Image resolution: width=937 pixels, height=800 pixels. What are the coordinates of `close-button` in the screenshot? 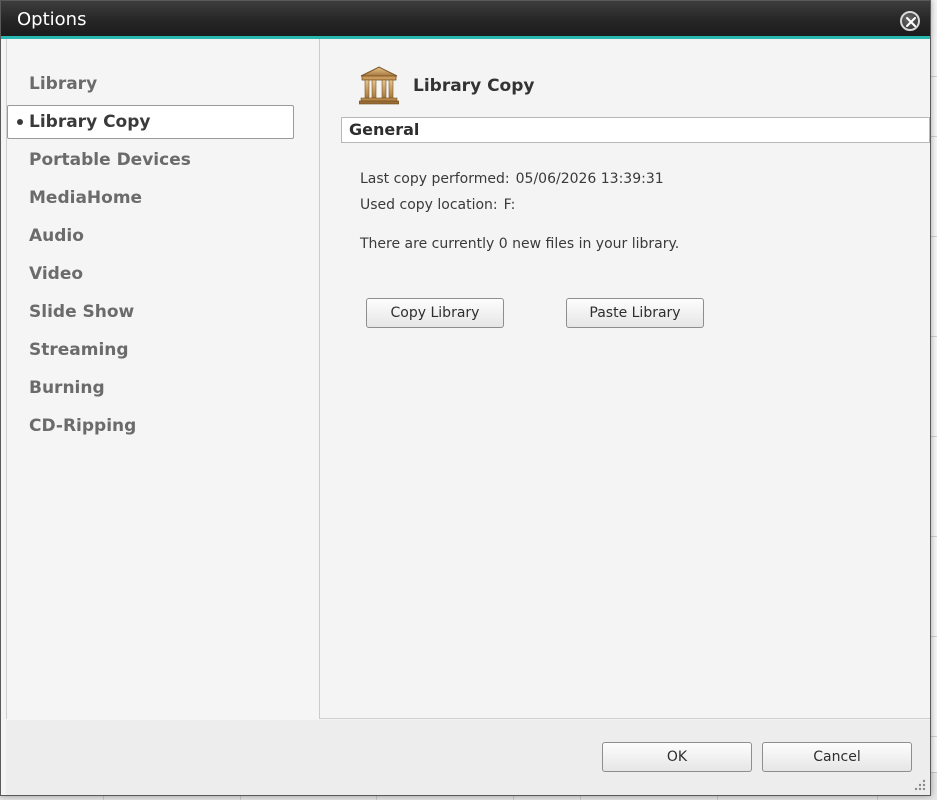 It's located at (910, 21).